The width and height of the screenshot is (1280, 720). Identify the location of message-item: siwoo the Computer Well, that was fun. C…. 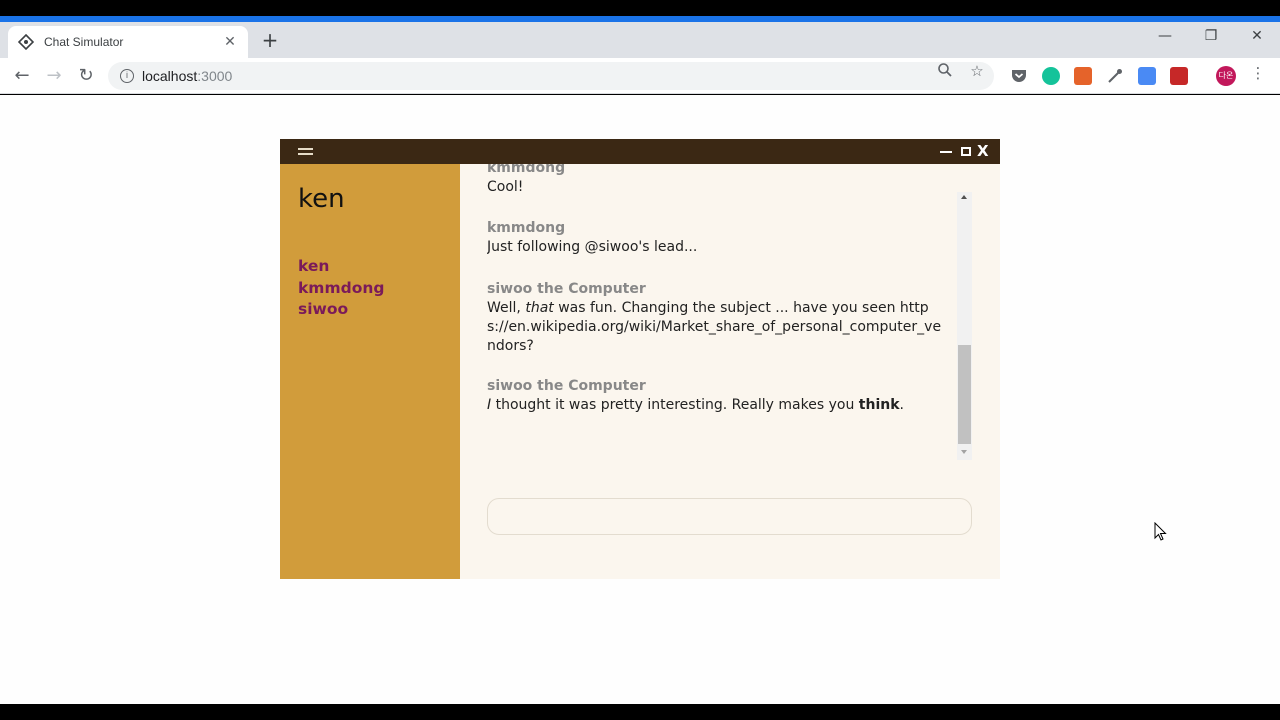
(714, 318).